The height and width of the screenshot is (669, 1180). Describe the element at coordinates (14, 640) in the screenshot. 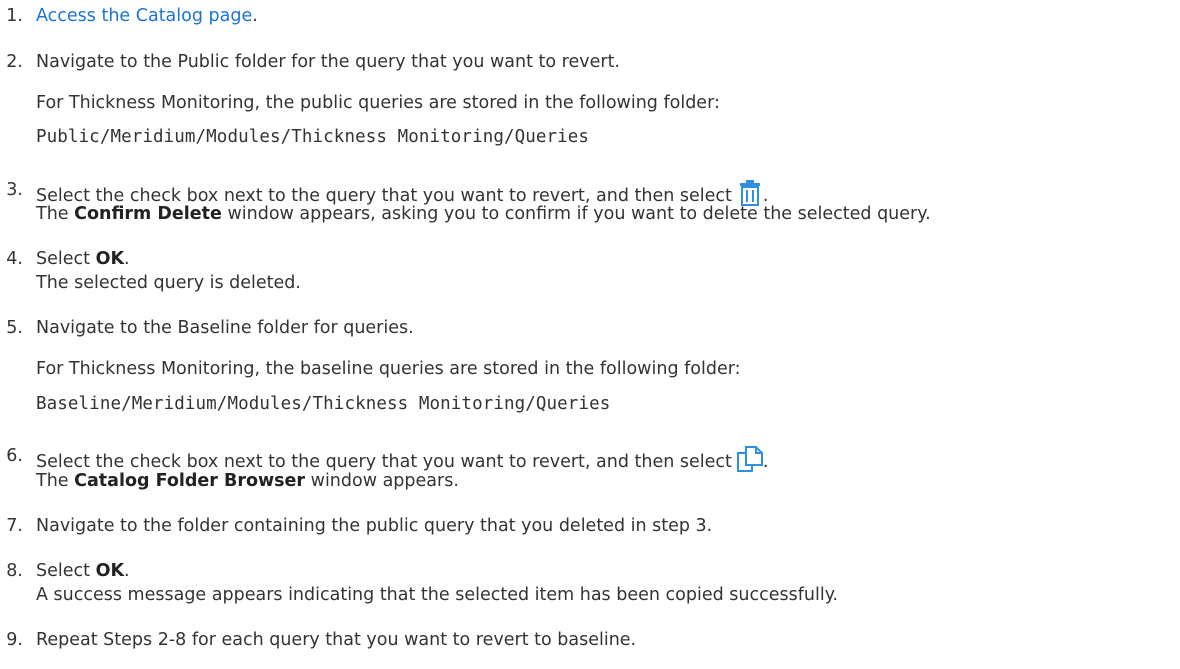

I see `step-number: 9.` at that location.